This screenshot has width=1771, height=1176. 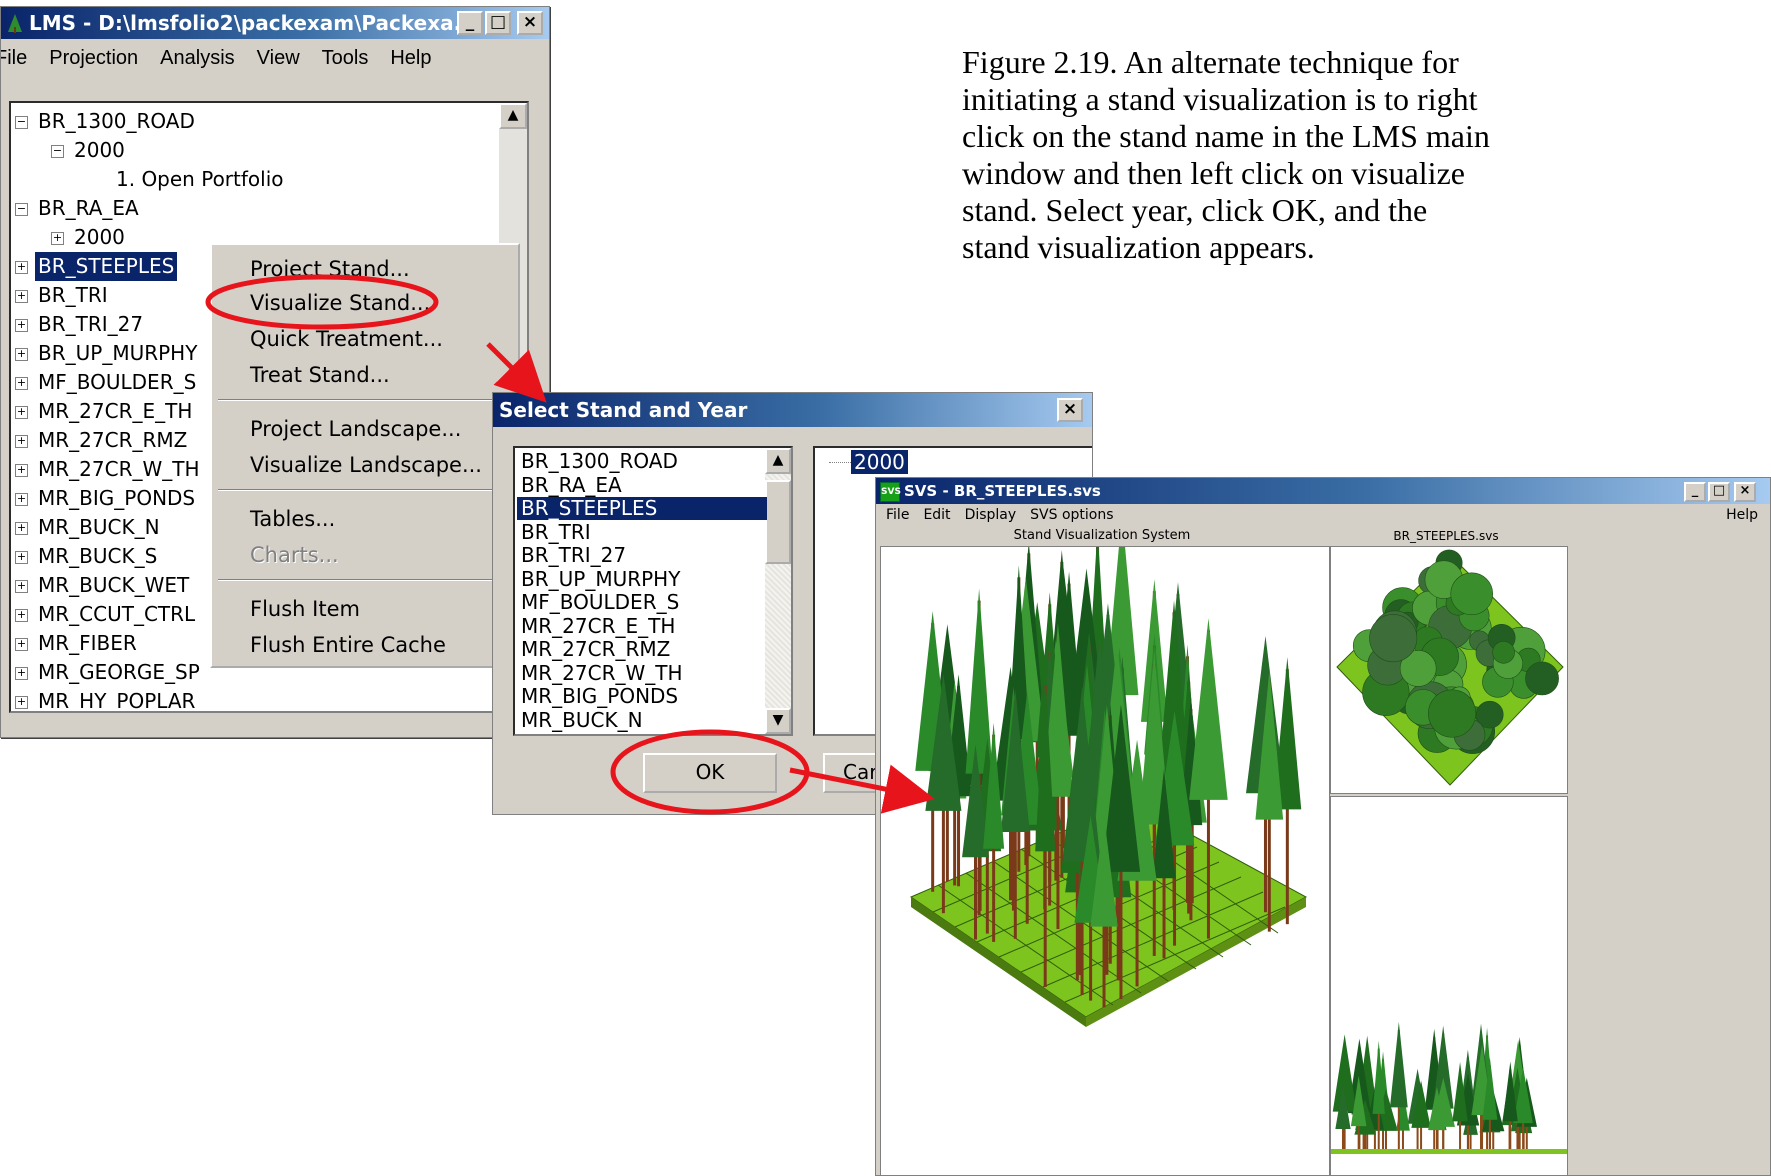 What do you see at coordinates (862, 789) in the screenshot?
I see `arrow-to-svs` at bounding box center [862, 789].